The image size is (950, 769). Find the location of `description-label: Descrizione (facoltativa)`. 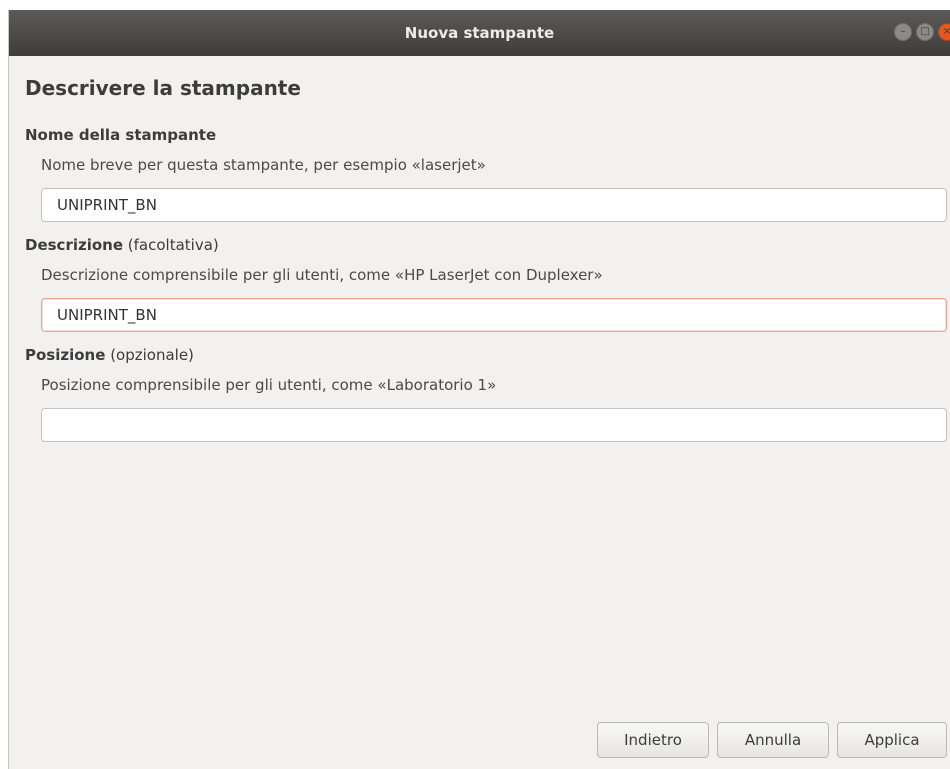

description-label: Descrizione (facoltativa) is located at coordinates (122, 245).